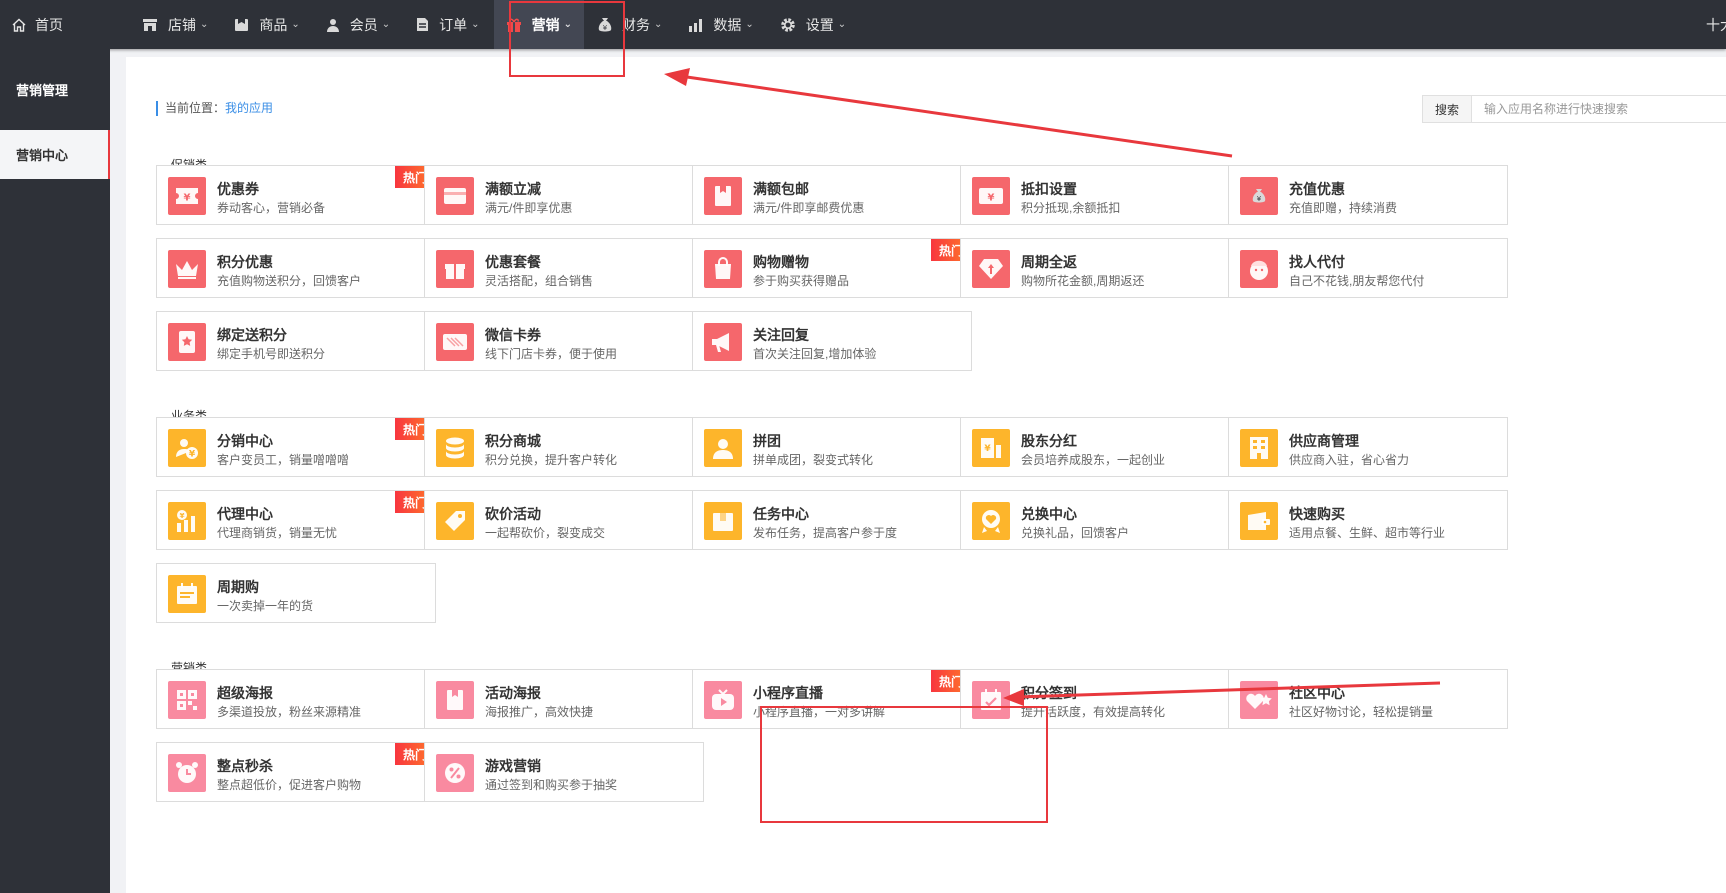 This screenshot has width=1726, height=893. What do you see at coordinates (813, 24) in the screenshot?
I see `nav-item-settings: 设置 ⌄` at bounding box center [813, 24].